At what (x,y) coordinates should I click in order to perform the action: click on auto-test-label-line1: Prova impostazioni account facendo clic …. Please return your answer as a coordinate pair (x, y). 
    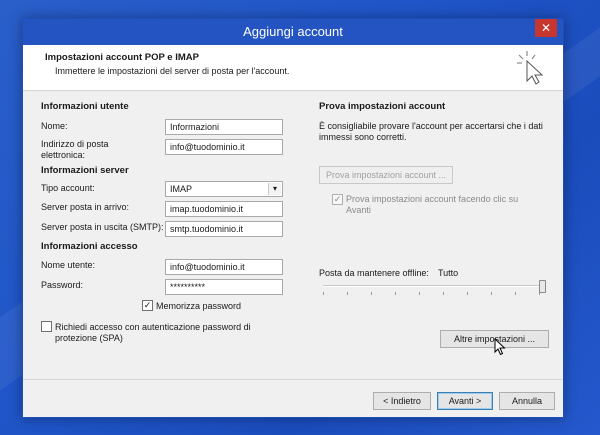
    Looking at the image, I should click on (432, 199).